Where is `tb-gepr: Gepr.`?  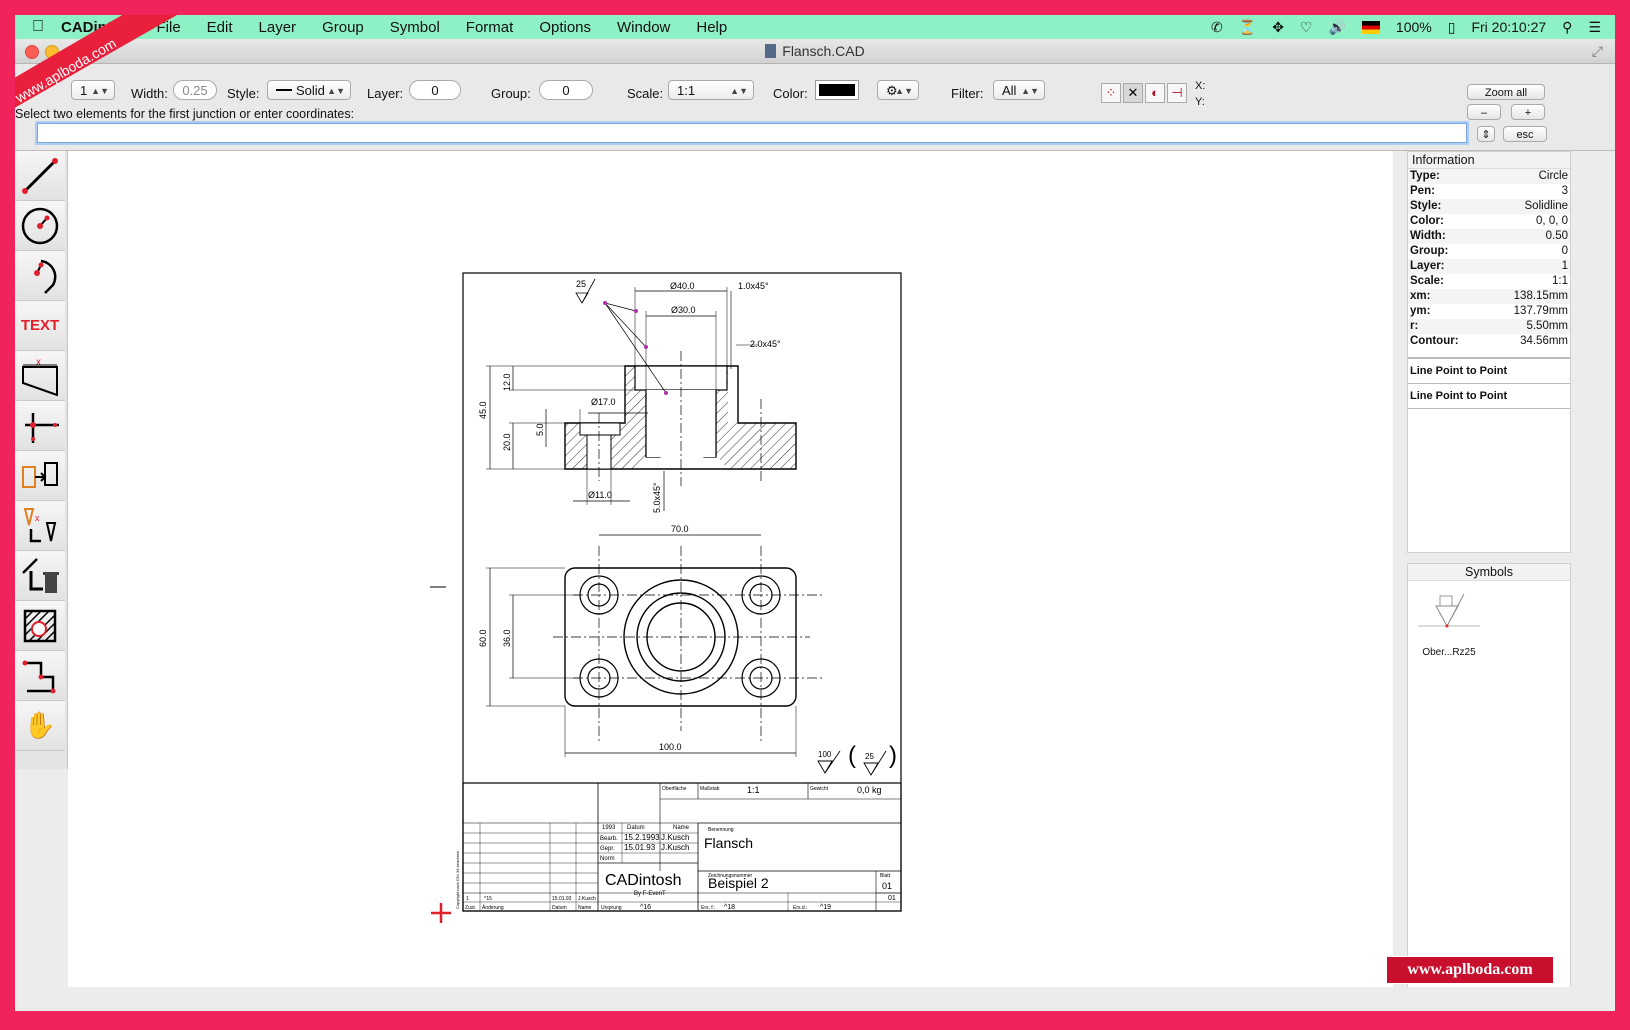
tb-gepr: Gepr. is located at coordinates (607, 849).